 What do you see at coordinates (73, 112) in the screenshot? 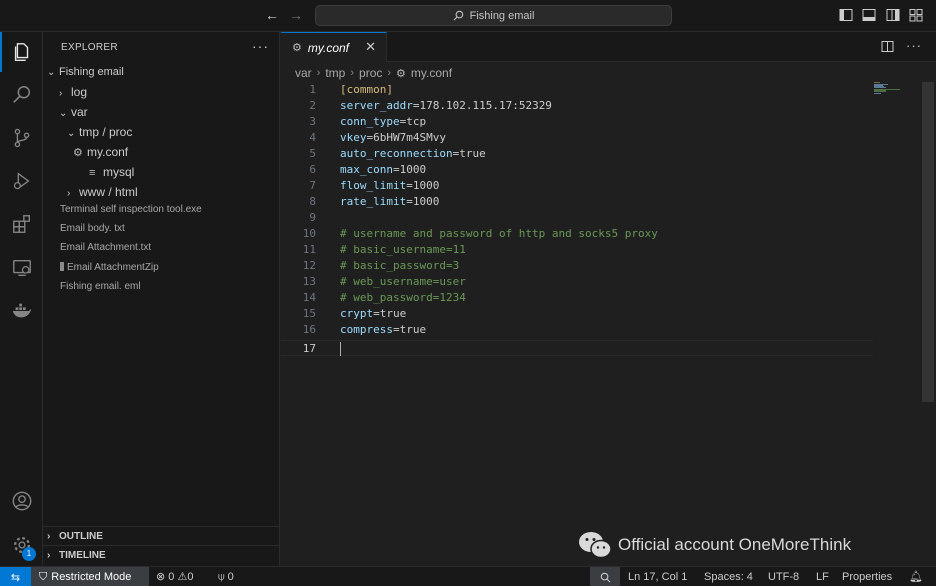
I see `tree-folder-var: ⌄ var` at bounding box center [73, 112].